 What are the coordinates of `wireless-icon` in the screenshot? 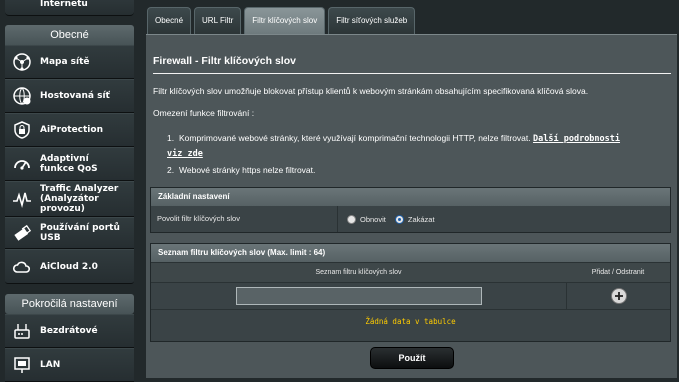 It's located at (22, 331).